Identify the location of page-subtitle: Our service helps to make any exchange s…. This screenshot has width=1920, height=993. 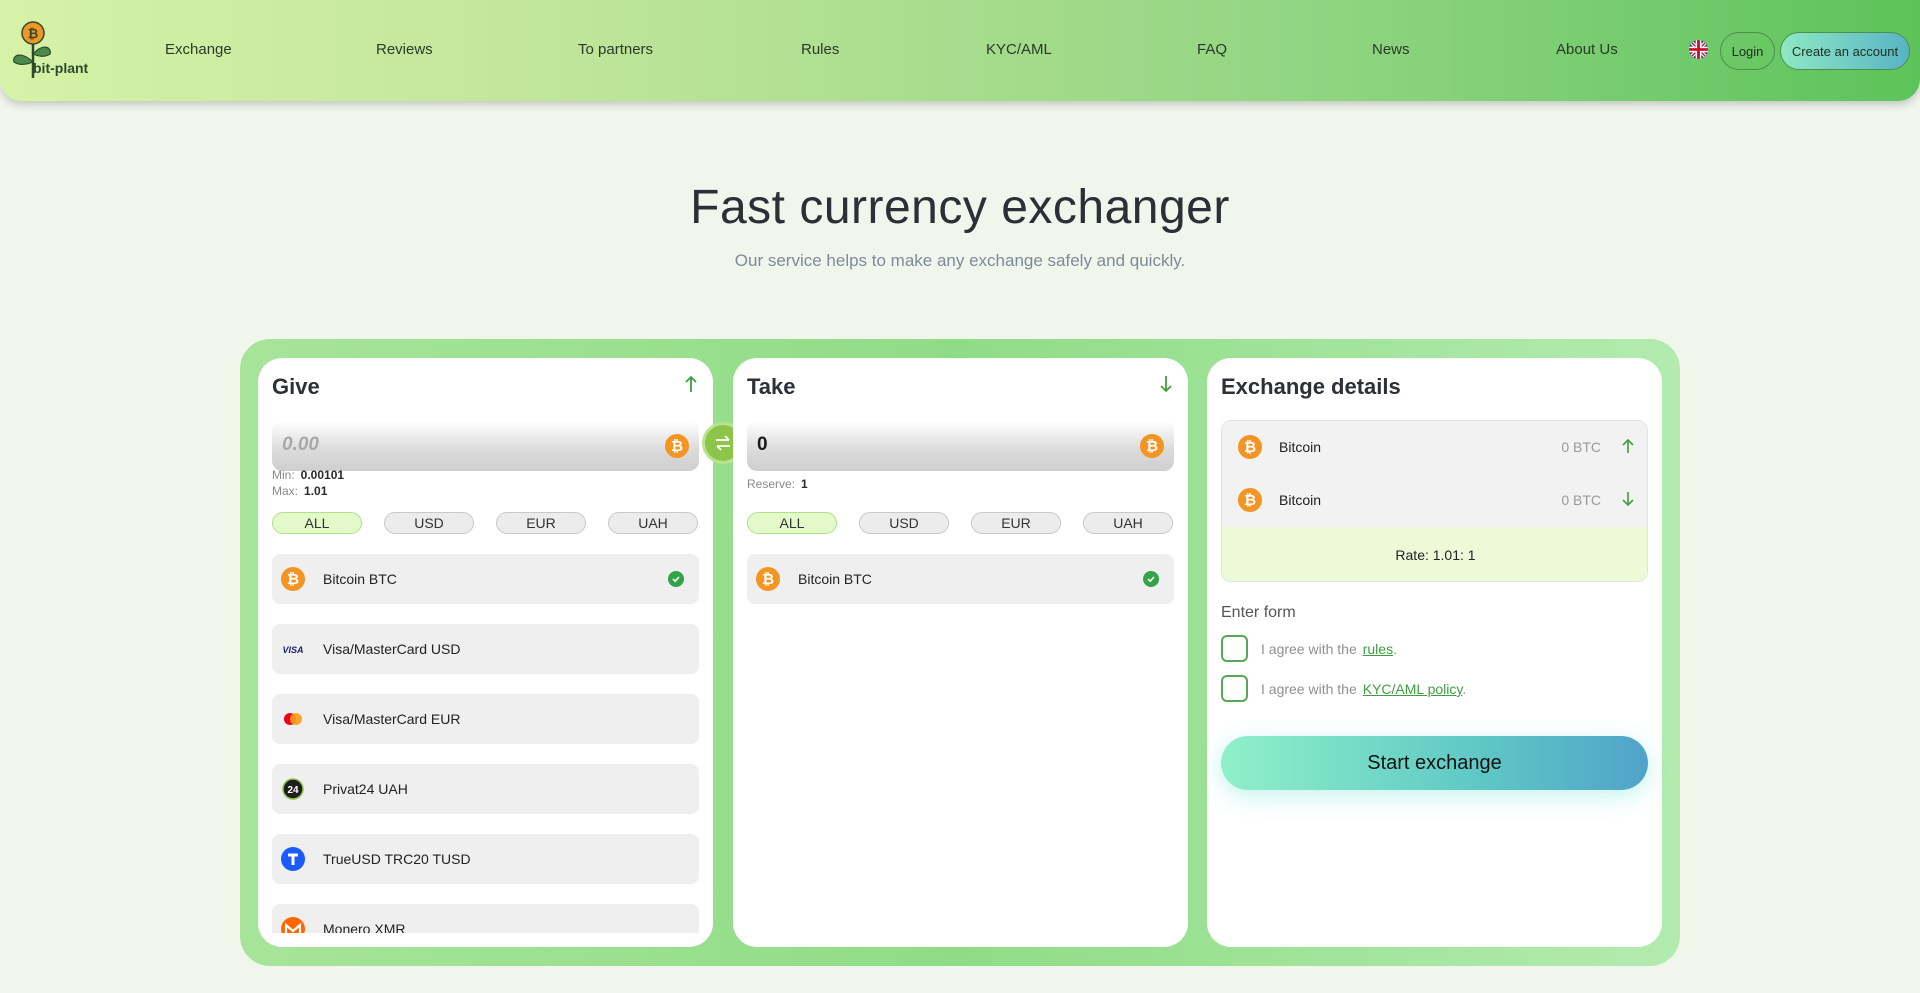
(960, 260).